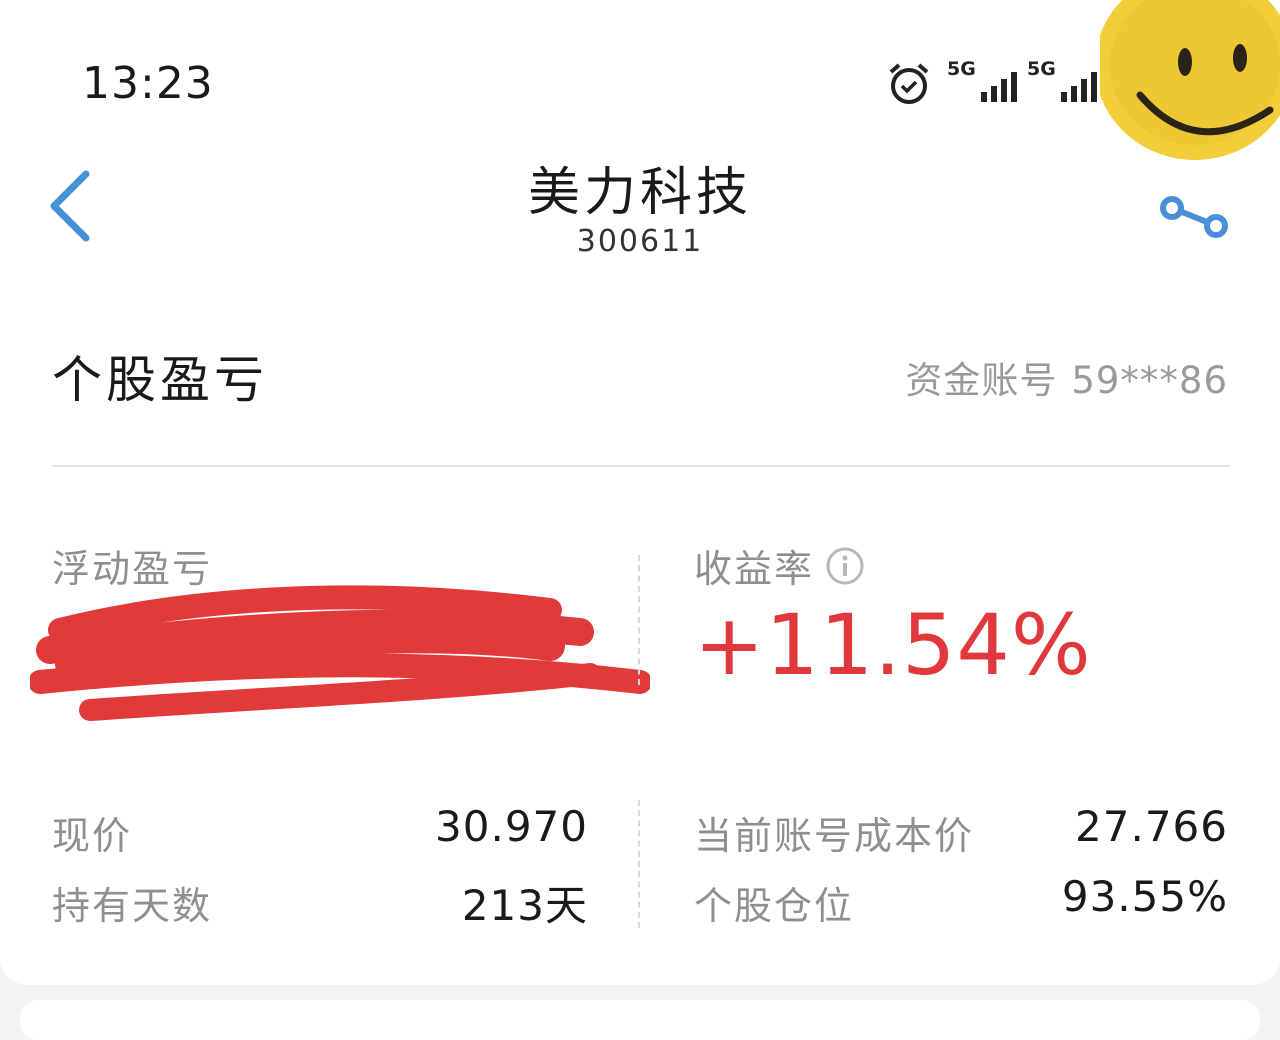  What do you see at coordinates (640, 1020) in the screenshot?
I see `next-card-edge` at bounding box center [640, 1020].